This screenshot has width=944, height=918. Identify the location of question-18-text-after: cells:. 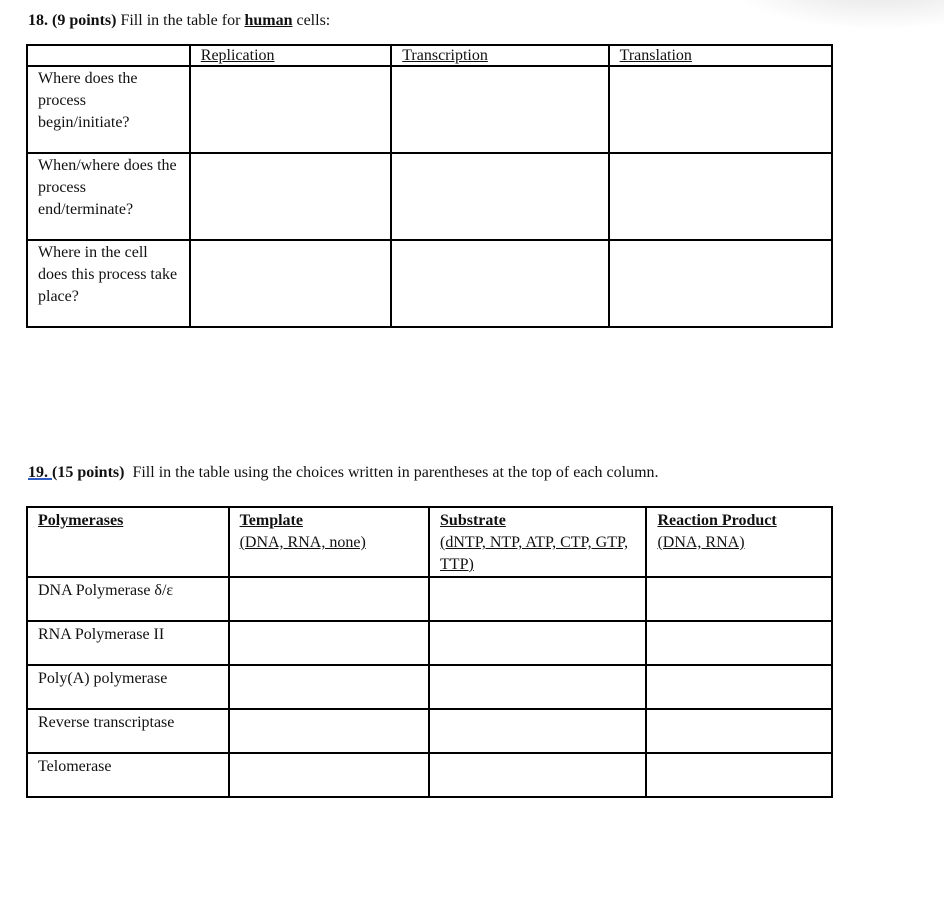
(311, 20).